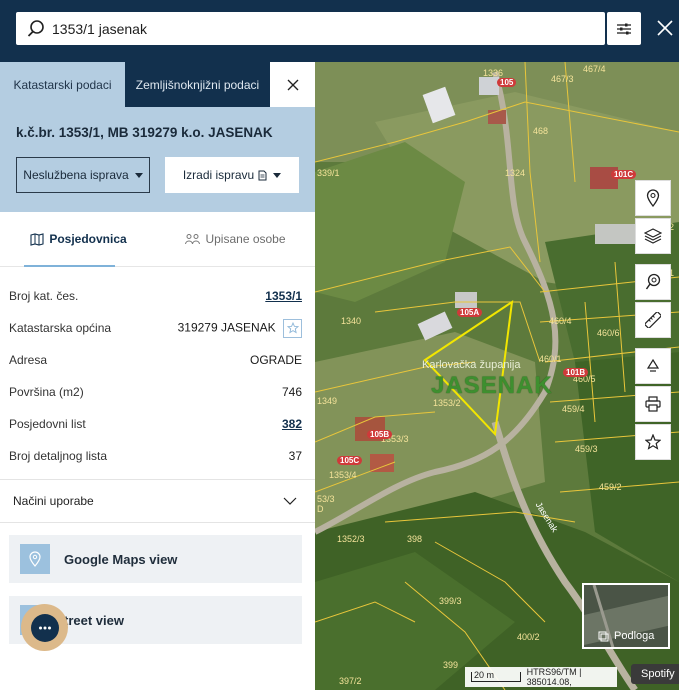  I want to click on measure-button, so click(653, 320).